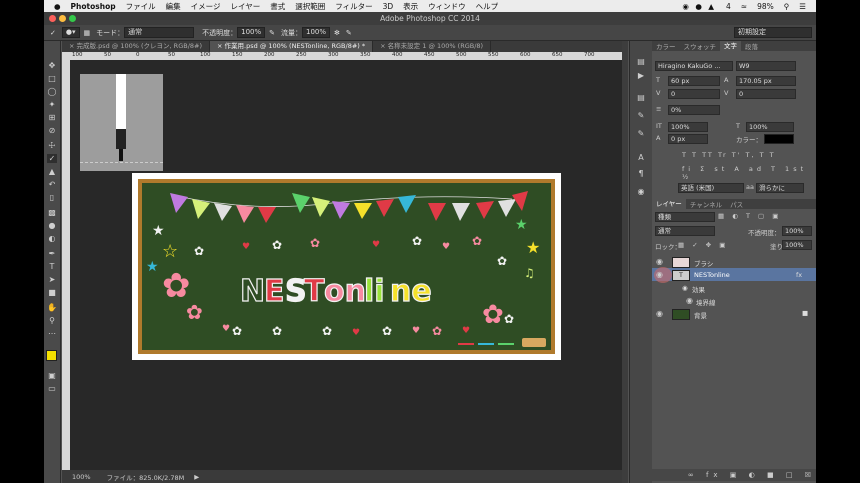 Image resolution: width=860 pixels, height=483 pixels. Describe the element at coordinates (754, 475) in the screenshot. I see `adjustment-layer-icon: ◐` at that location.